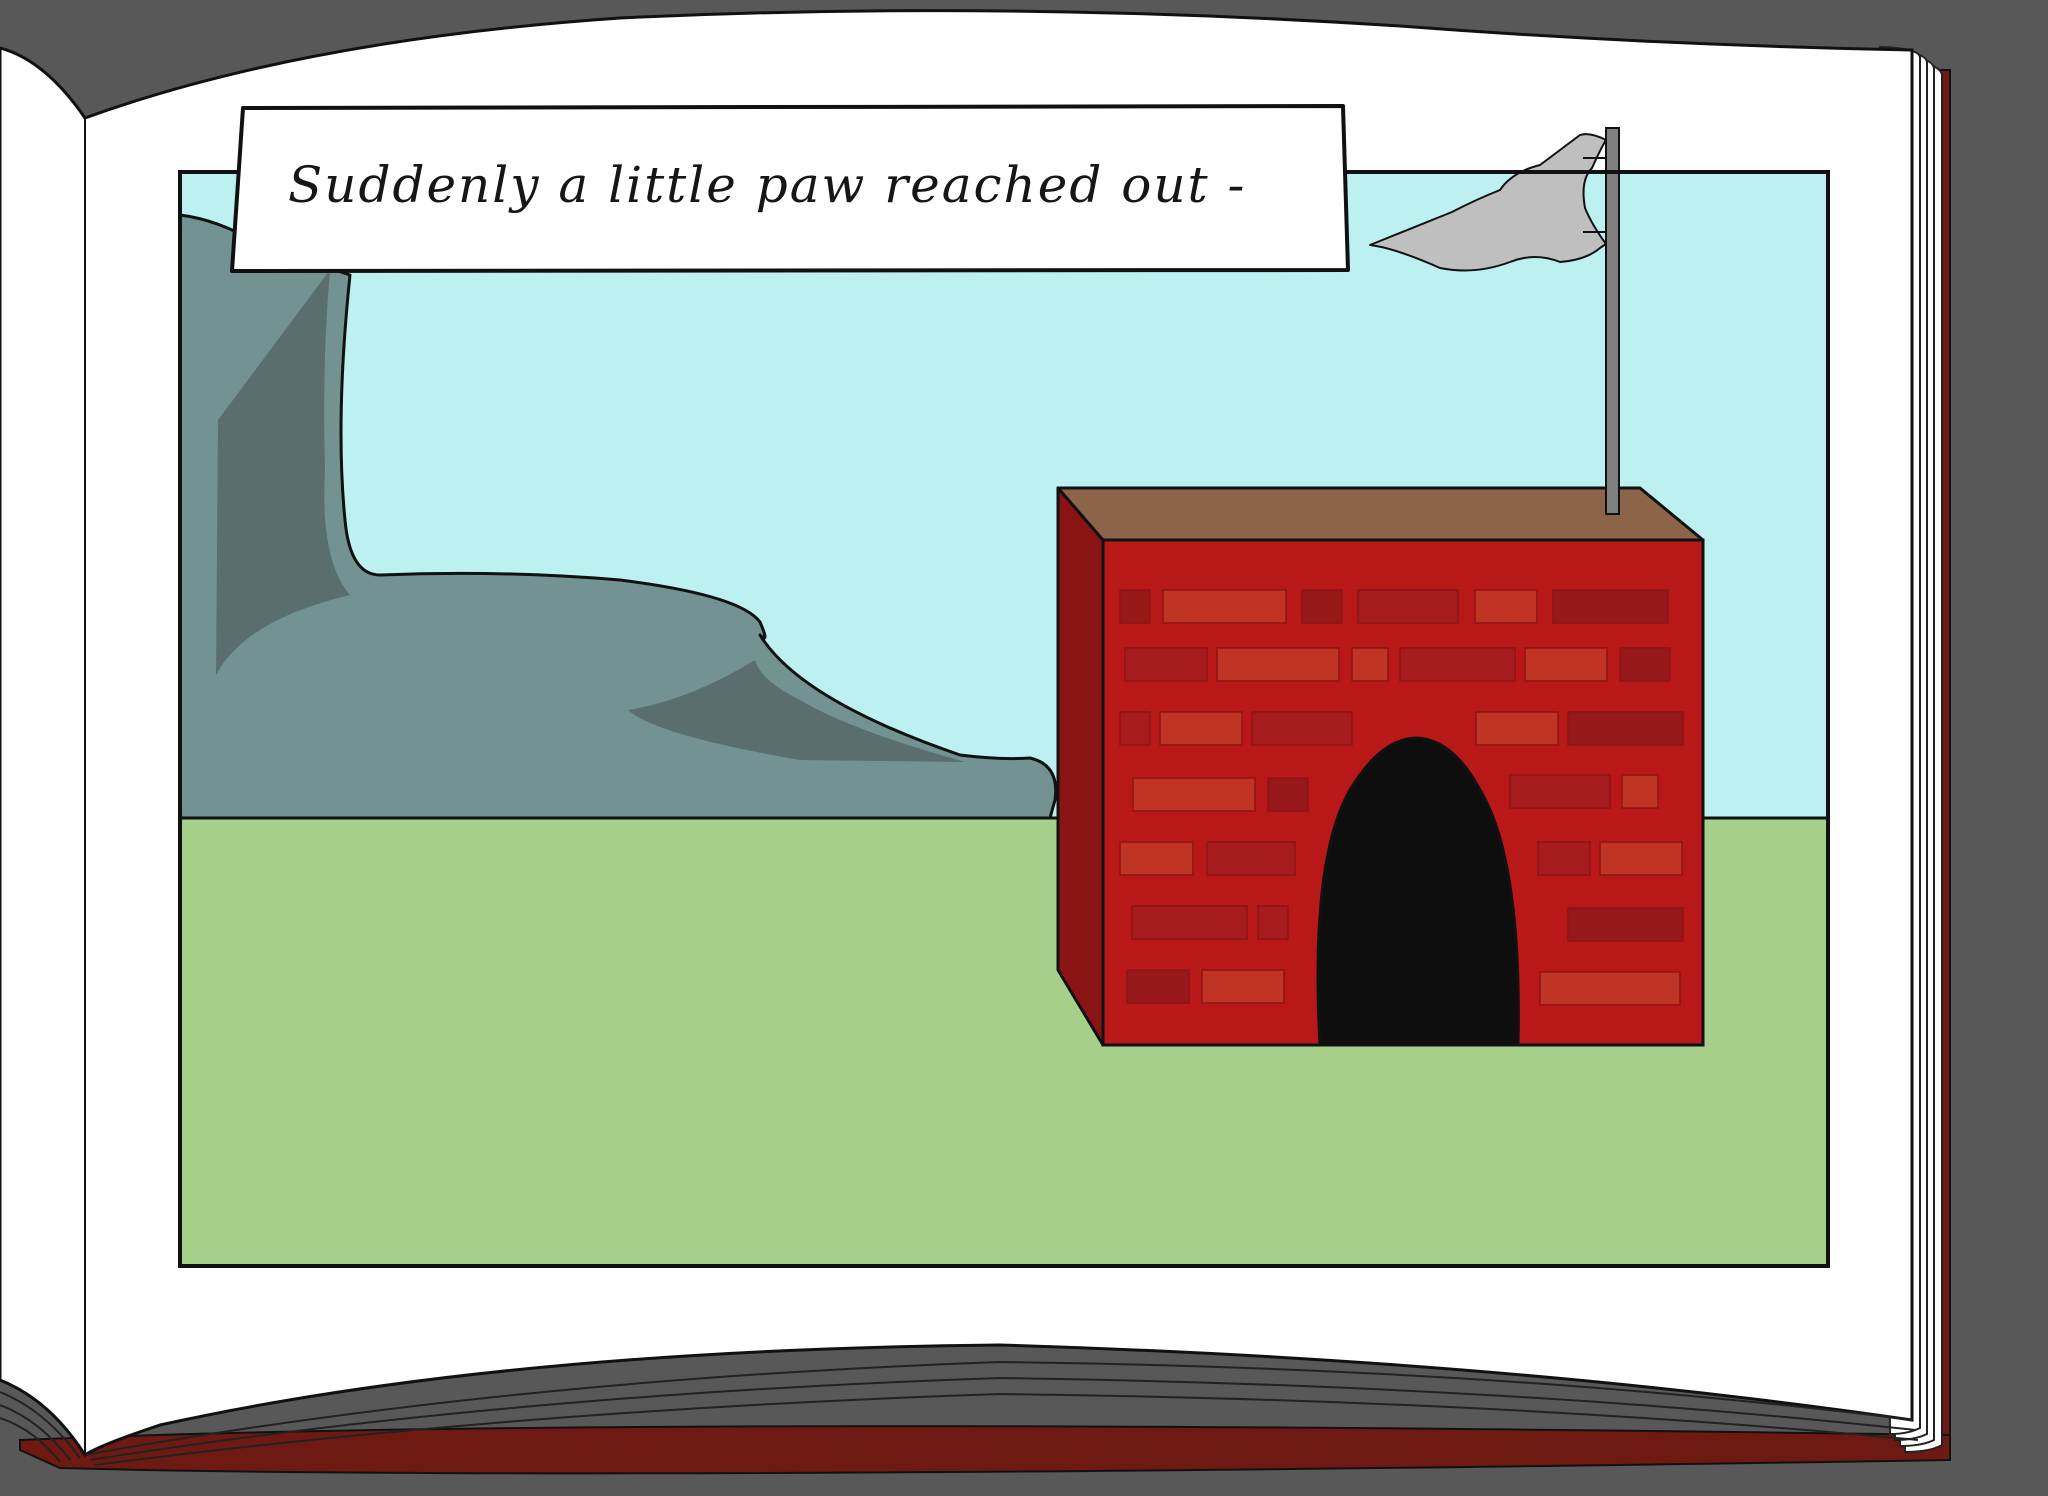 Image resolution: width=2048 pixels, height=1496 pixels. I want to click on caption-box: Suddenly a little paw reached out -, so click(790, 188).